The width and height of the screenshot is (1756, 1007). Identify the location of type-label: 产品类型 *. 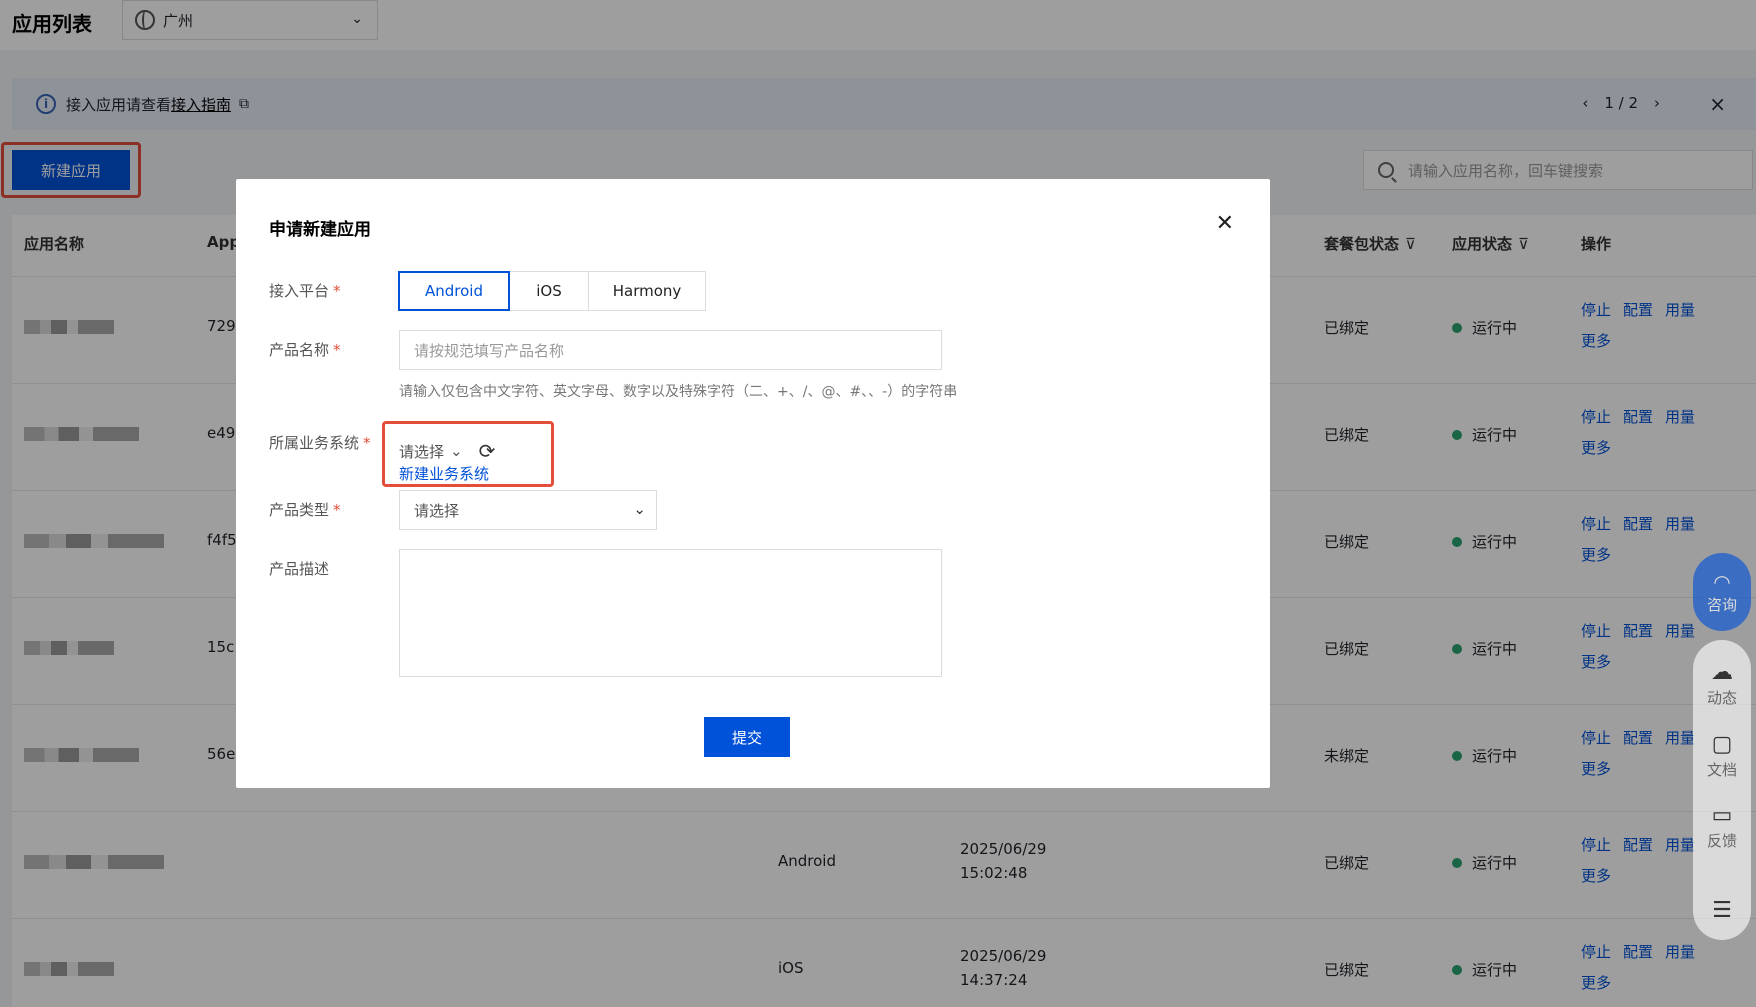
(305, 509).